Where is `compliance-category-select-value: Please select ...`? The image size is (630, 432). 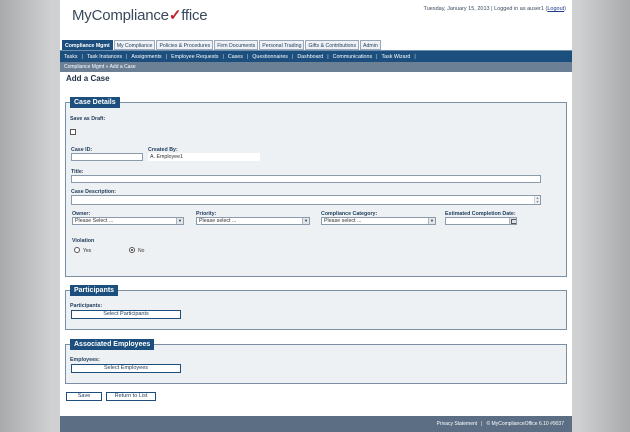
compliance-category-select-value: Please select ... is located at coordinates (343, 221).